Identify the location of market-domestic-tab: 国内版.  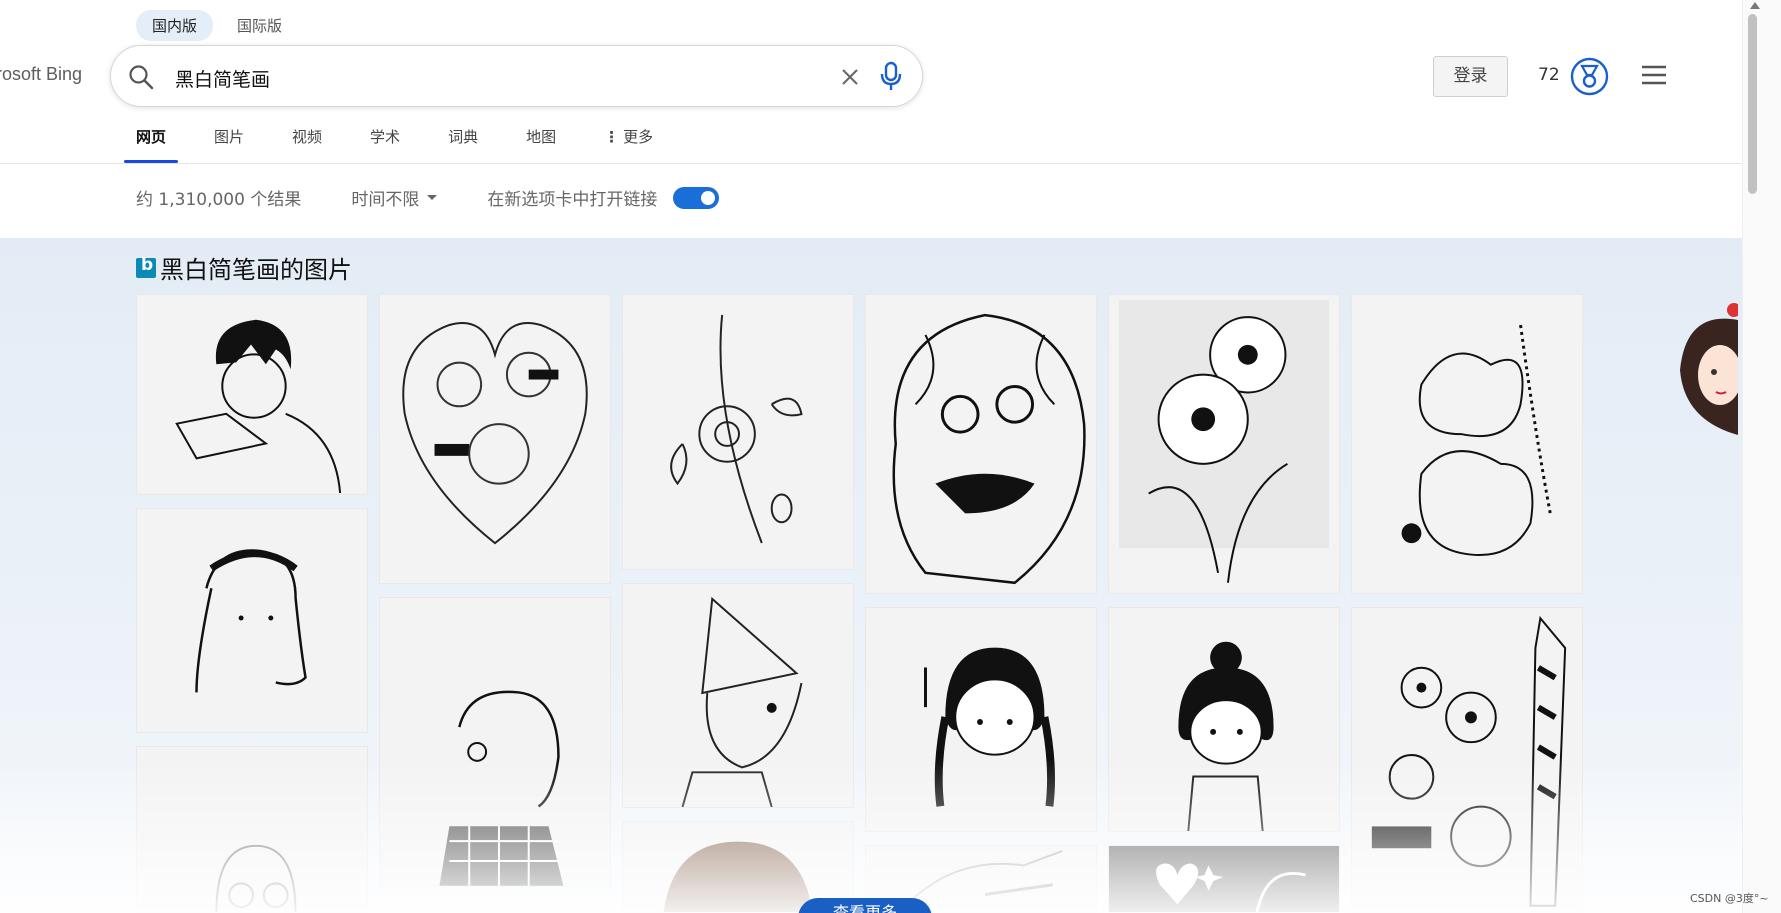
(175, 25).